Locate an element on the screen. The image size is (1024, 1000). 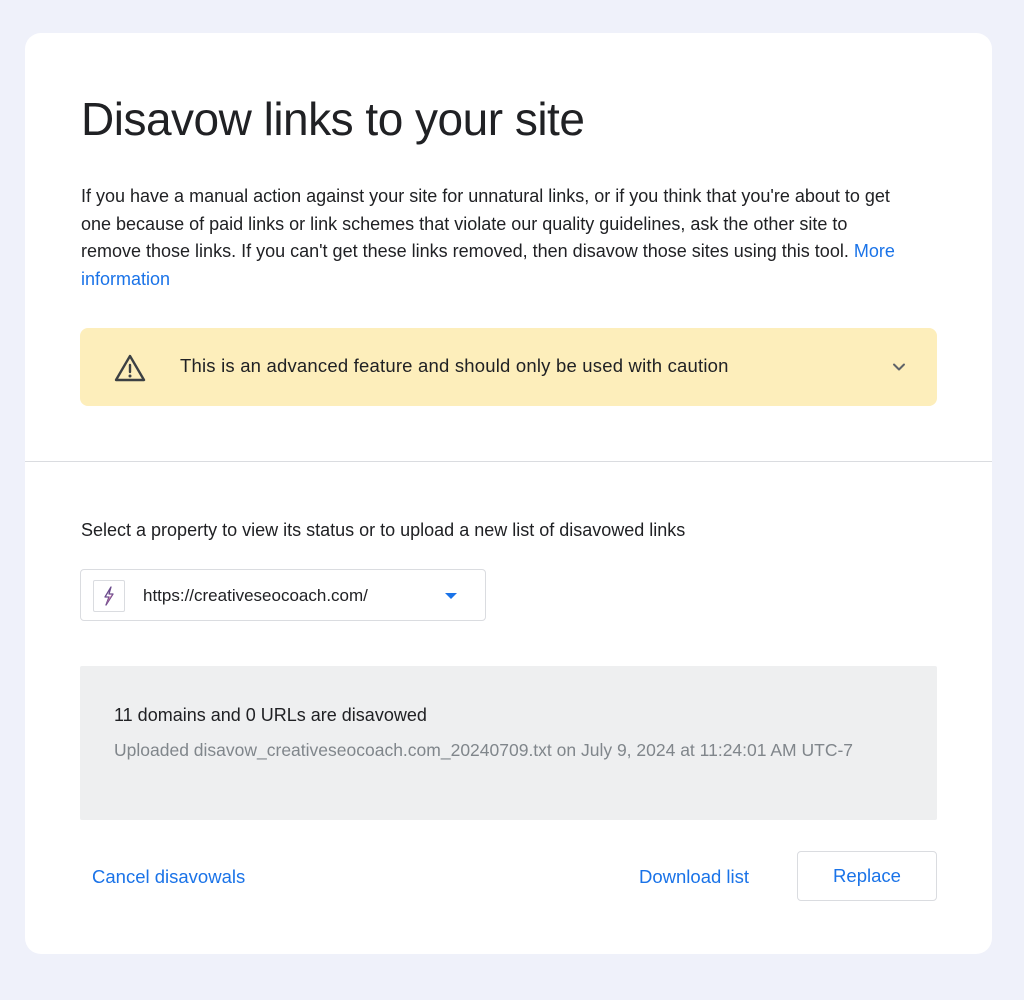
site-favicon-icon is located at coordinates (109, 596).